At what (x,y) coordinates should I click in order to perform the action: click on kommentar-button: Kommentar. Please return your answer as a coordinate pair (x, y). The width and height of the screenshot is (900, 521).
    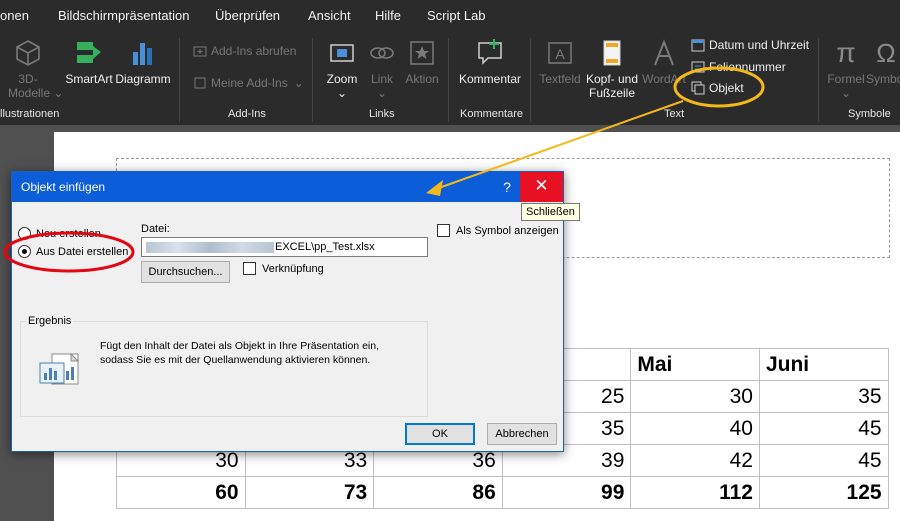
    Looking at the image, I should click on (490, 62).